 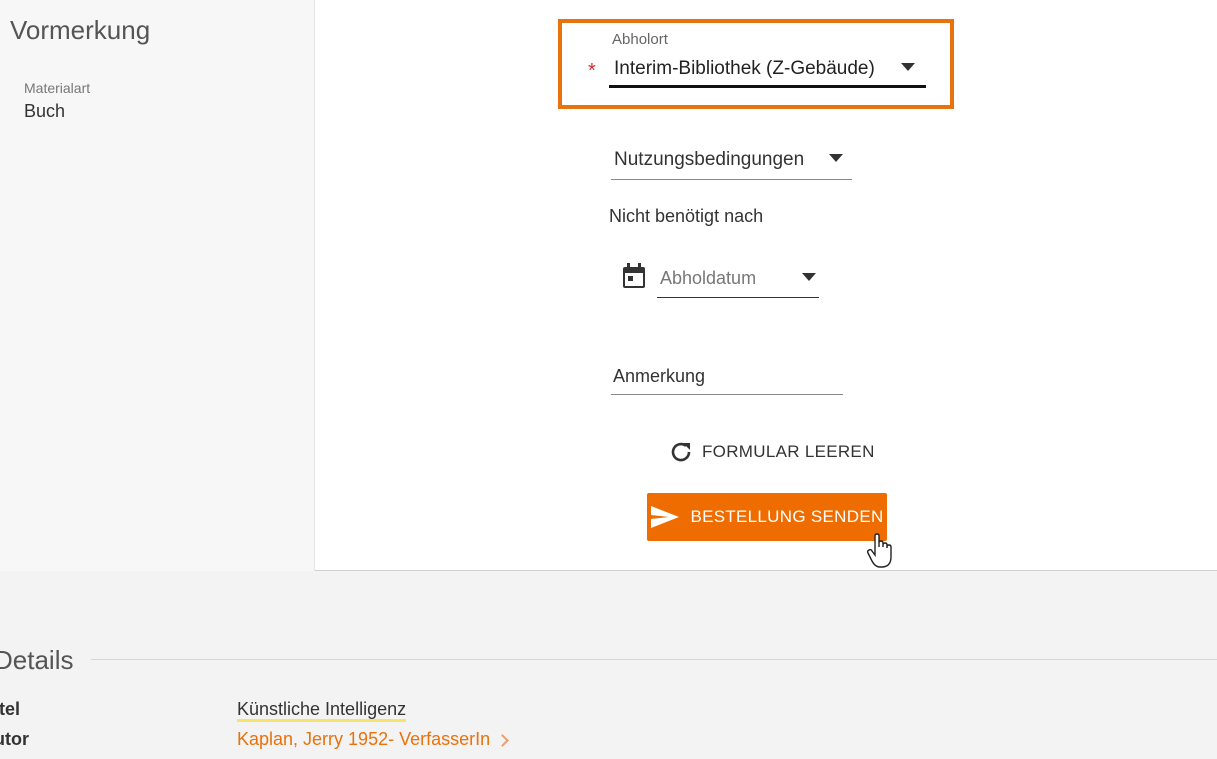 I want to click on reset-form-label: FORMULAR LEEREN, so click(x=788, y=451).